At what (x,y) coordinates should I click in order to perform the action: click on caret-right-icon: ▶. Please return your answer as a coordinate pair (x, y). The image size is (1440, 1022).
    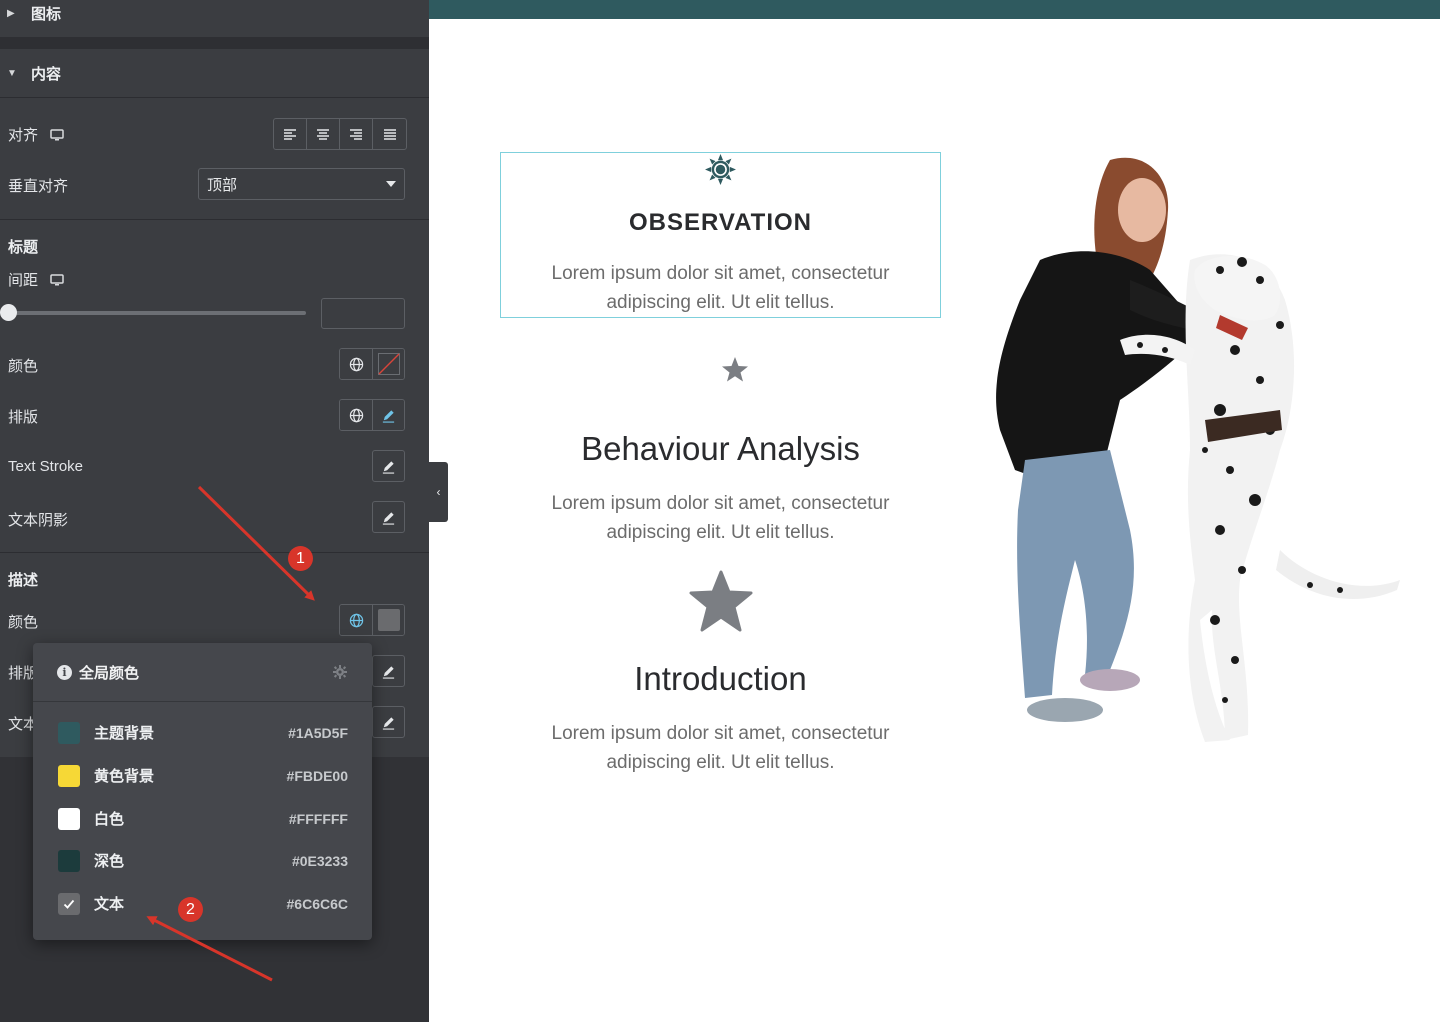
    Looking at the image, I should click on (11, 13).